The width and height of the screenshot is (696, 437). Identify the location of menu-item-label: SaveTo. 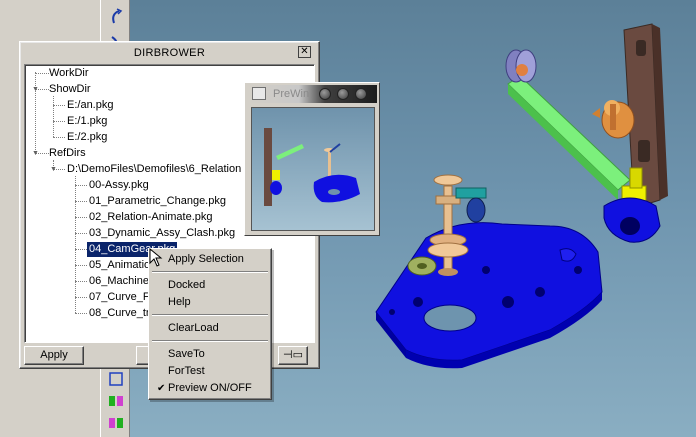
(186, 354).